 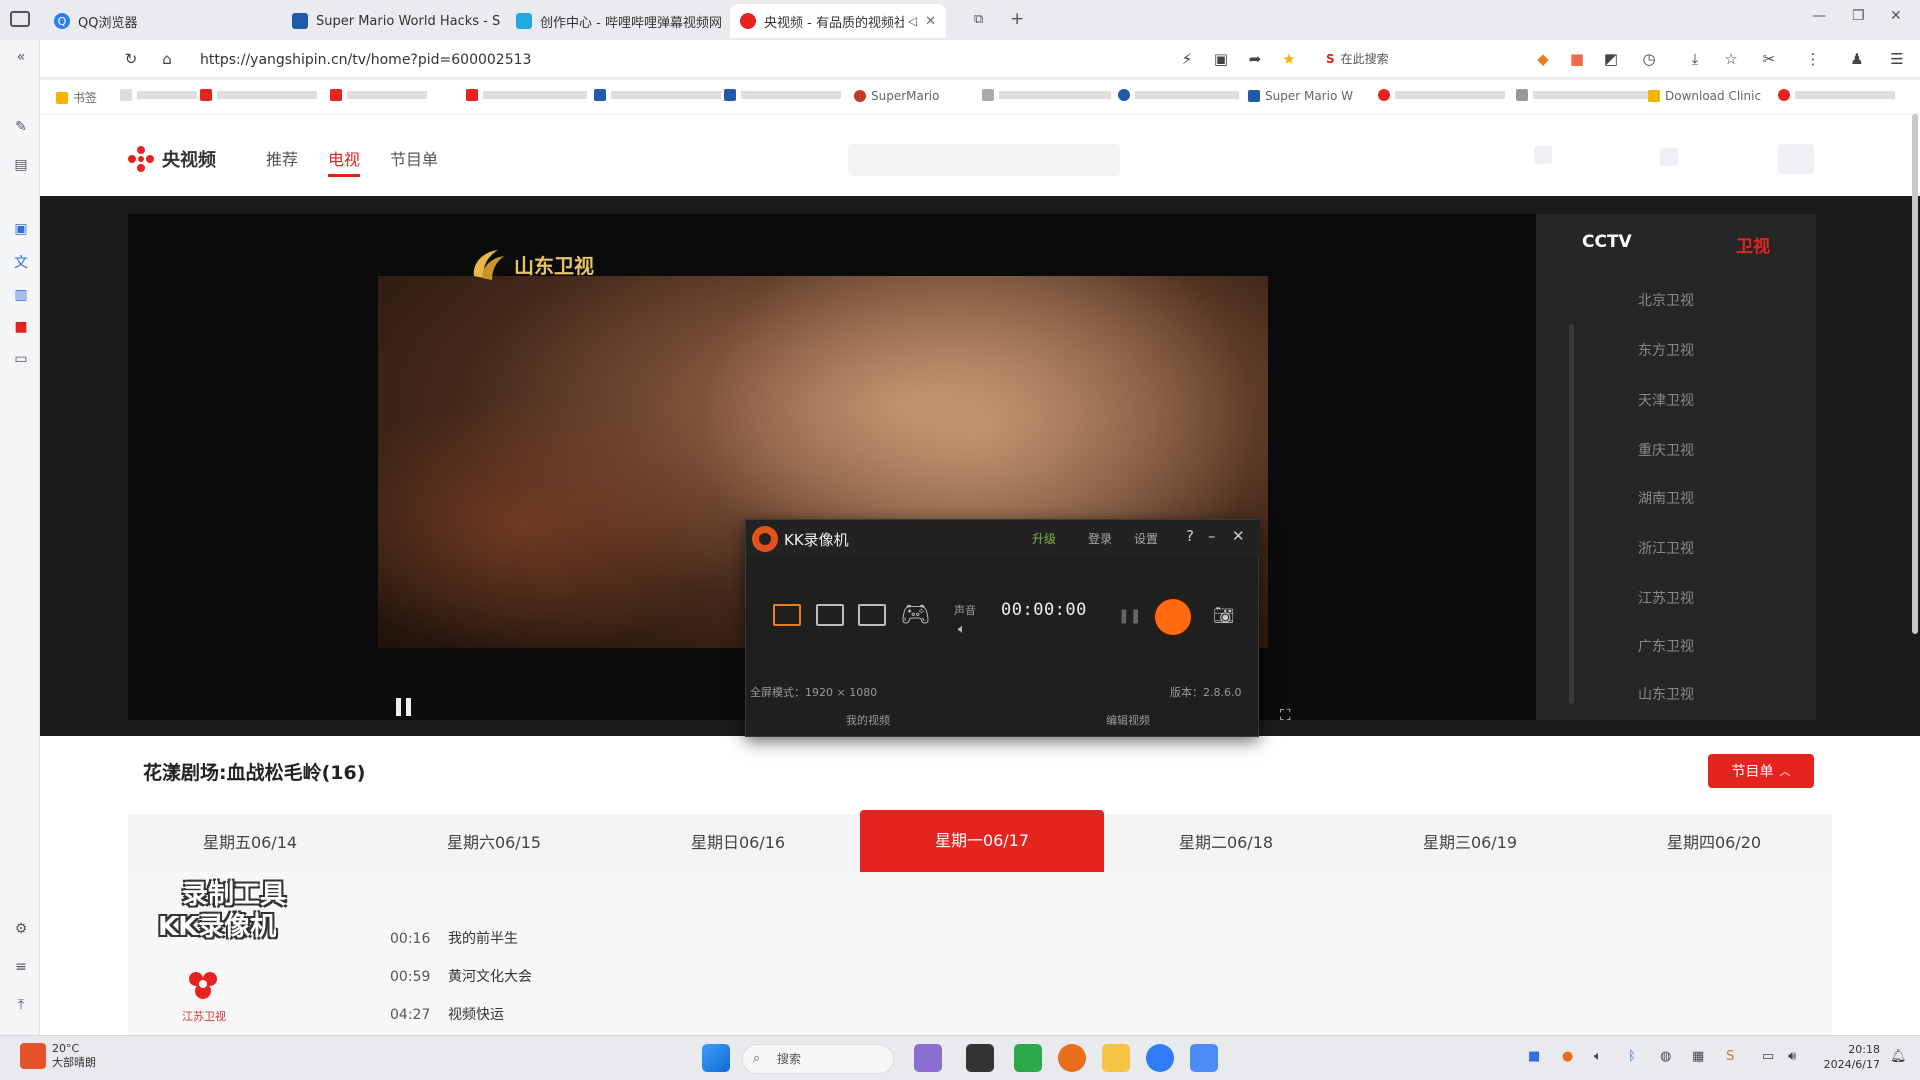 What do you see at coordinates (617, 21) in the screenshot?
I see `browser-tab: 创作中心 - 哔哩哔哩弹幕视频网` at bounding box center [617, 21].